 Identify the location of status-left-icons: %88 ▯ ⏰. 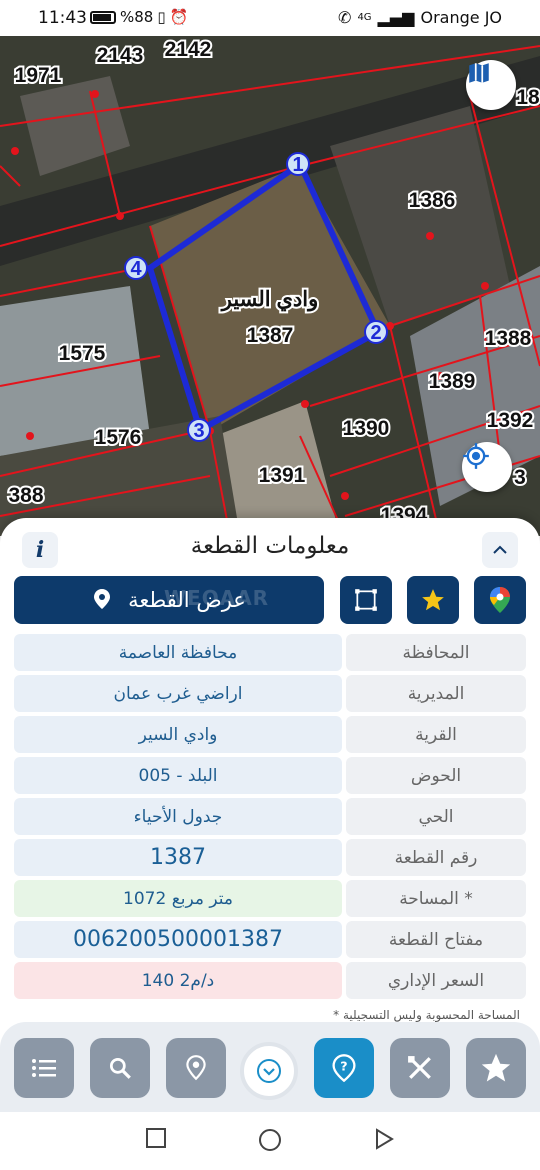
(139, 17).